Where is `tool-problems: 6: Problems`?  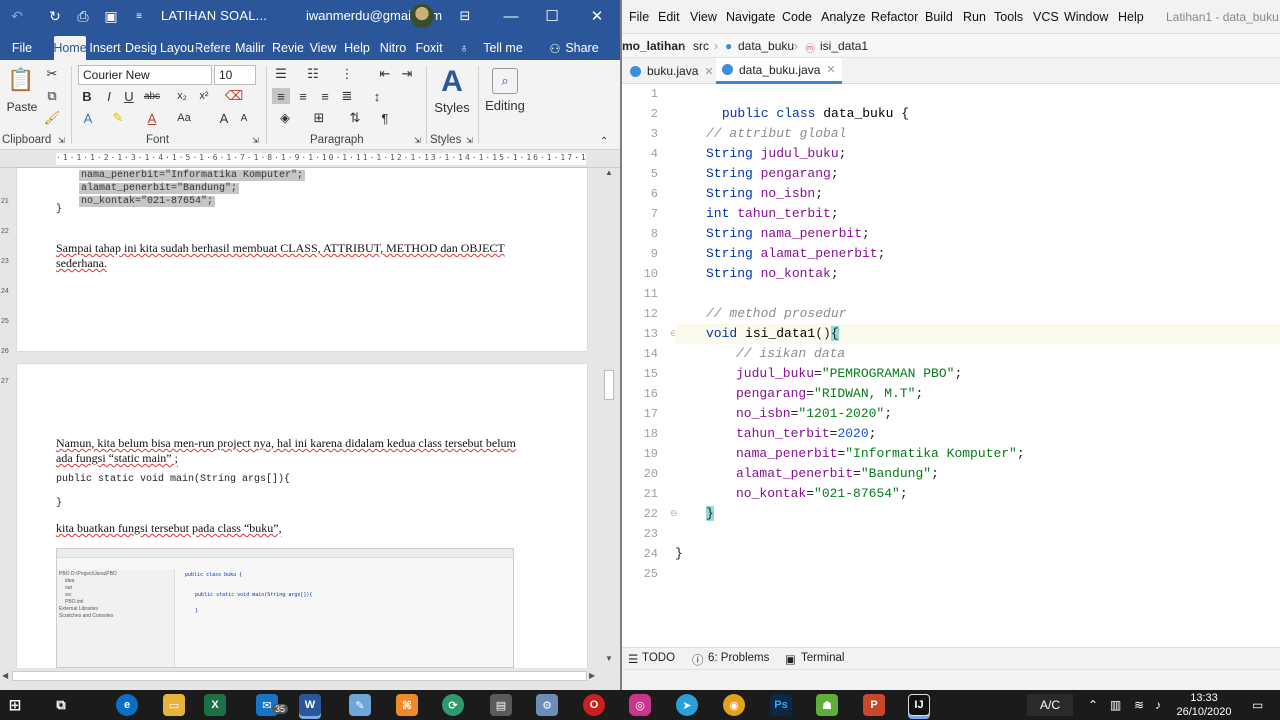 tool-problems: 6: Problems is located at coordinates (738, 658).